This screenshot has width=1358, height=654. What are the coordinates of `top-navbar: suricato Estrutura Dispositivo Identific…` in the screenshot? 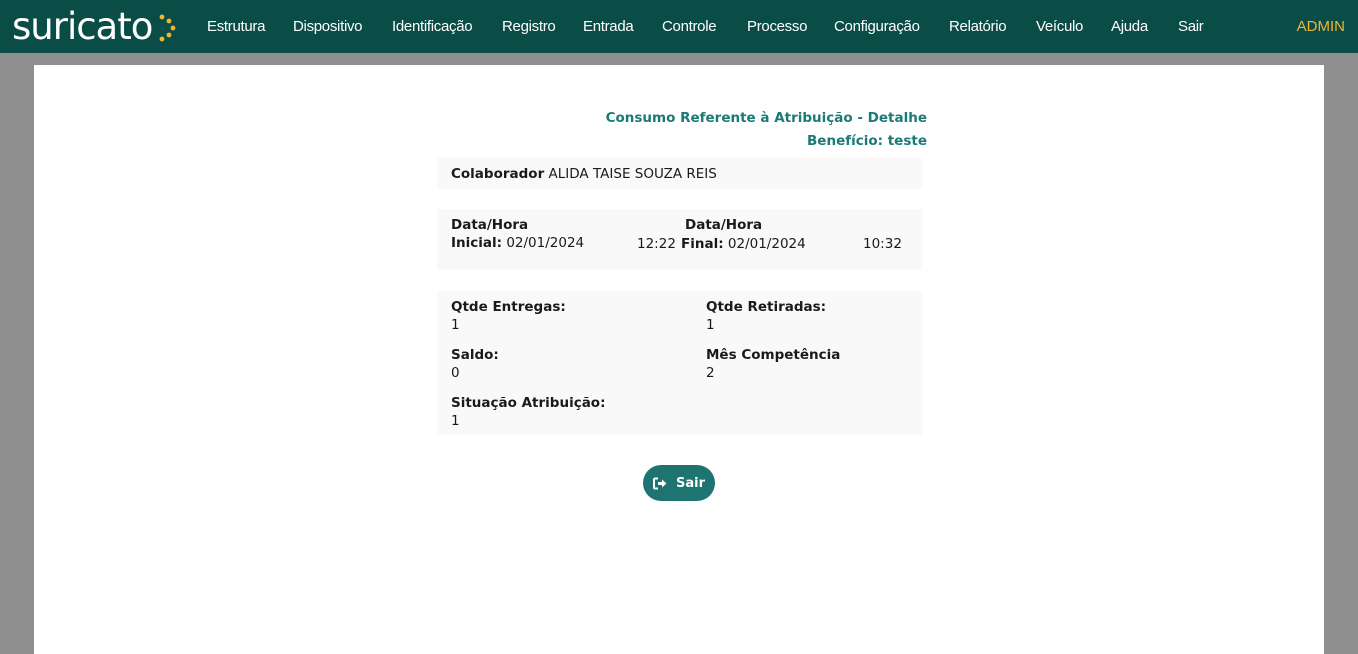 It's located at (679, 26).